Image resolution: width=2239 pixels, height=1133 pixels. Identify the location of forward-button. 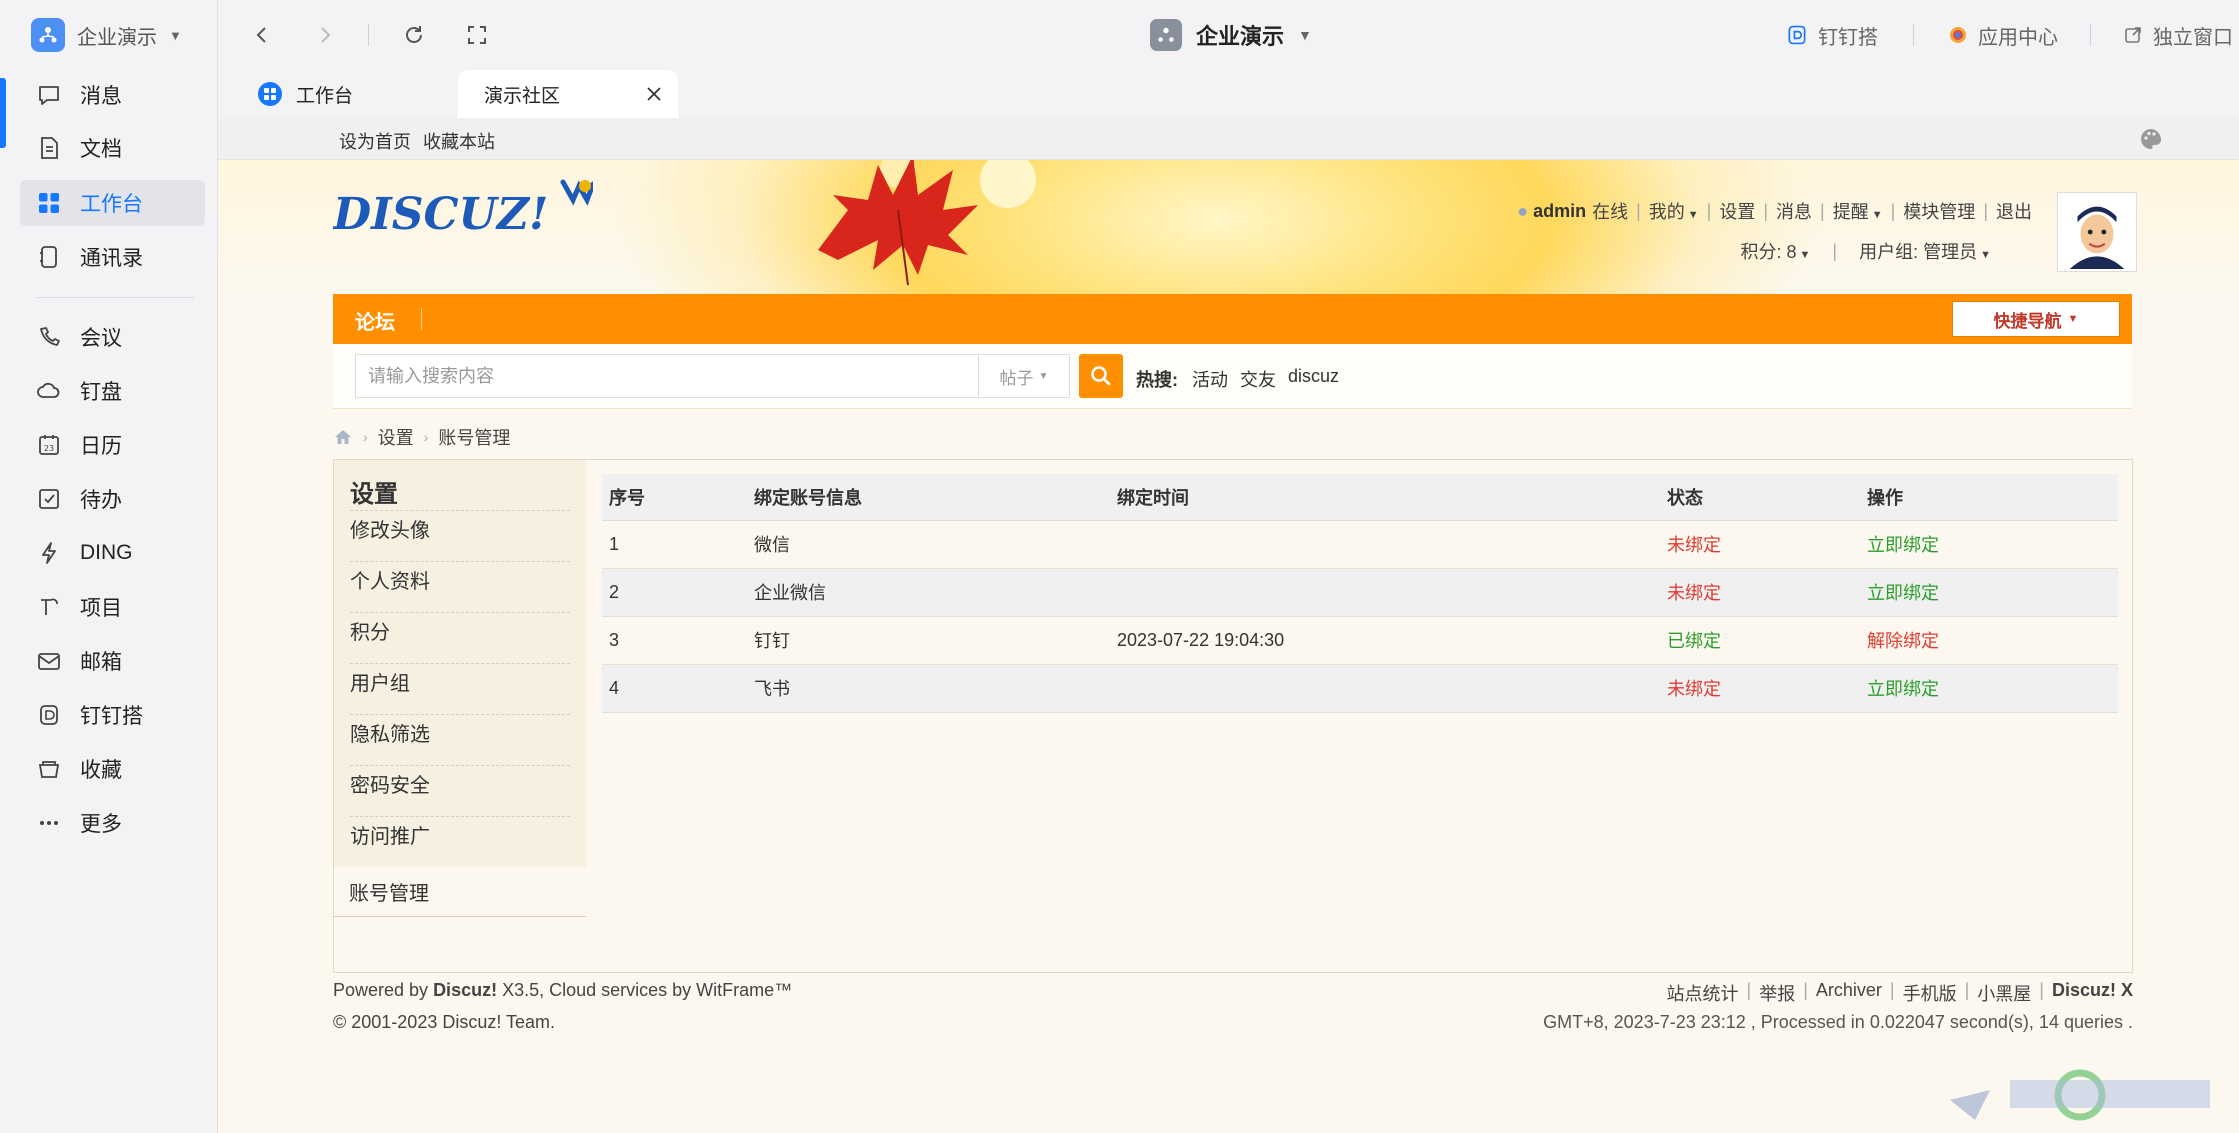
(325, 35).